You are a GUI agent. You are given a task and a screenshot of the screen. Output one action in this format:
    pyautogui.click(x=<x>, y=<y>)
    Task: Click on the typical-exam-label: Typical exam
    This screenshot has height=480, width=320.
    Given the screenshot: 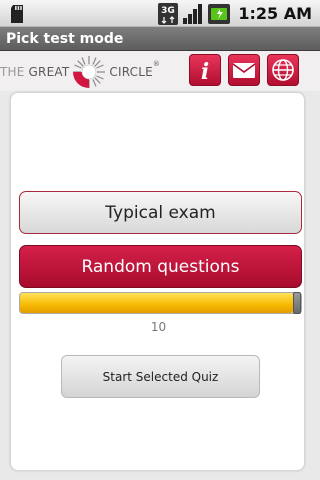 What is the action you would take?
    pyautogui.click(x=160, y=212)
    